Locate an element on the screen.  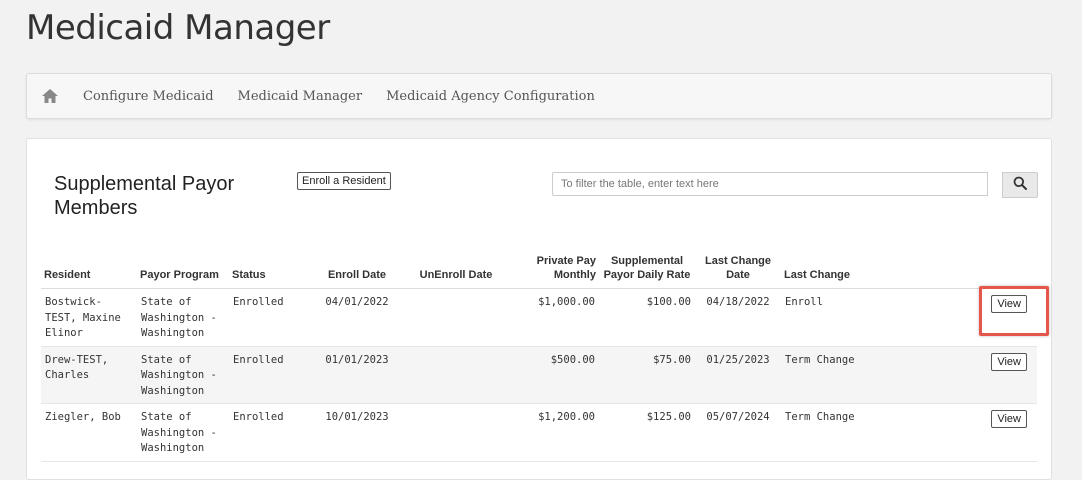
cell-private-pay: $500.00 is located at coordinates (556, 375).